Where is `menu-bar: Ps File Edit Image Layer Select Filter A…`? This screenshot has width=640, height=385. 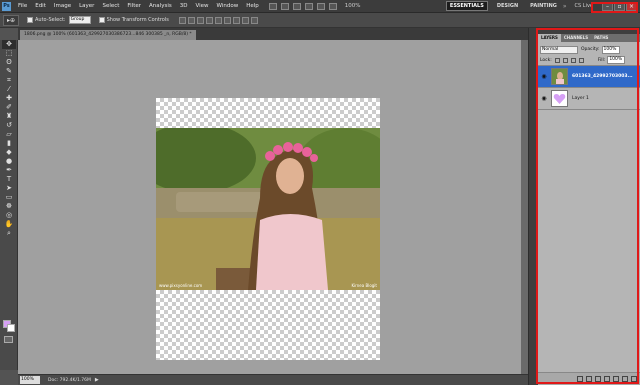
menu-bar: Ps File Edit Image Layer Select Filter A… is located at coordinates (320, 6).